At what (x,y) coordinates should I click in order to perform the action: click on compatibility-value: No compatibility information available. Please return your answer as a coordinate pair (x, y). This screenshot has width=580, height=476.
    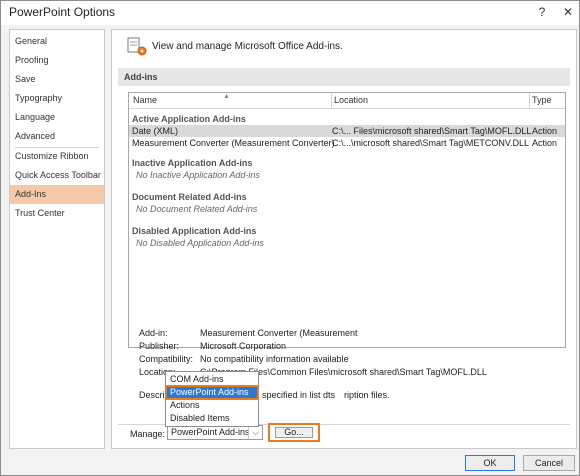
    Looking at the image, I should click on (274, 359).